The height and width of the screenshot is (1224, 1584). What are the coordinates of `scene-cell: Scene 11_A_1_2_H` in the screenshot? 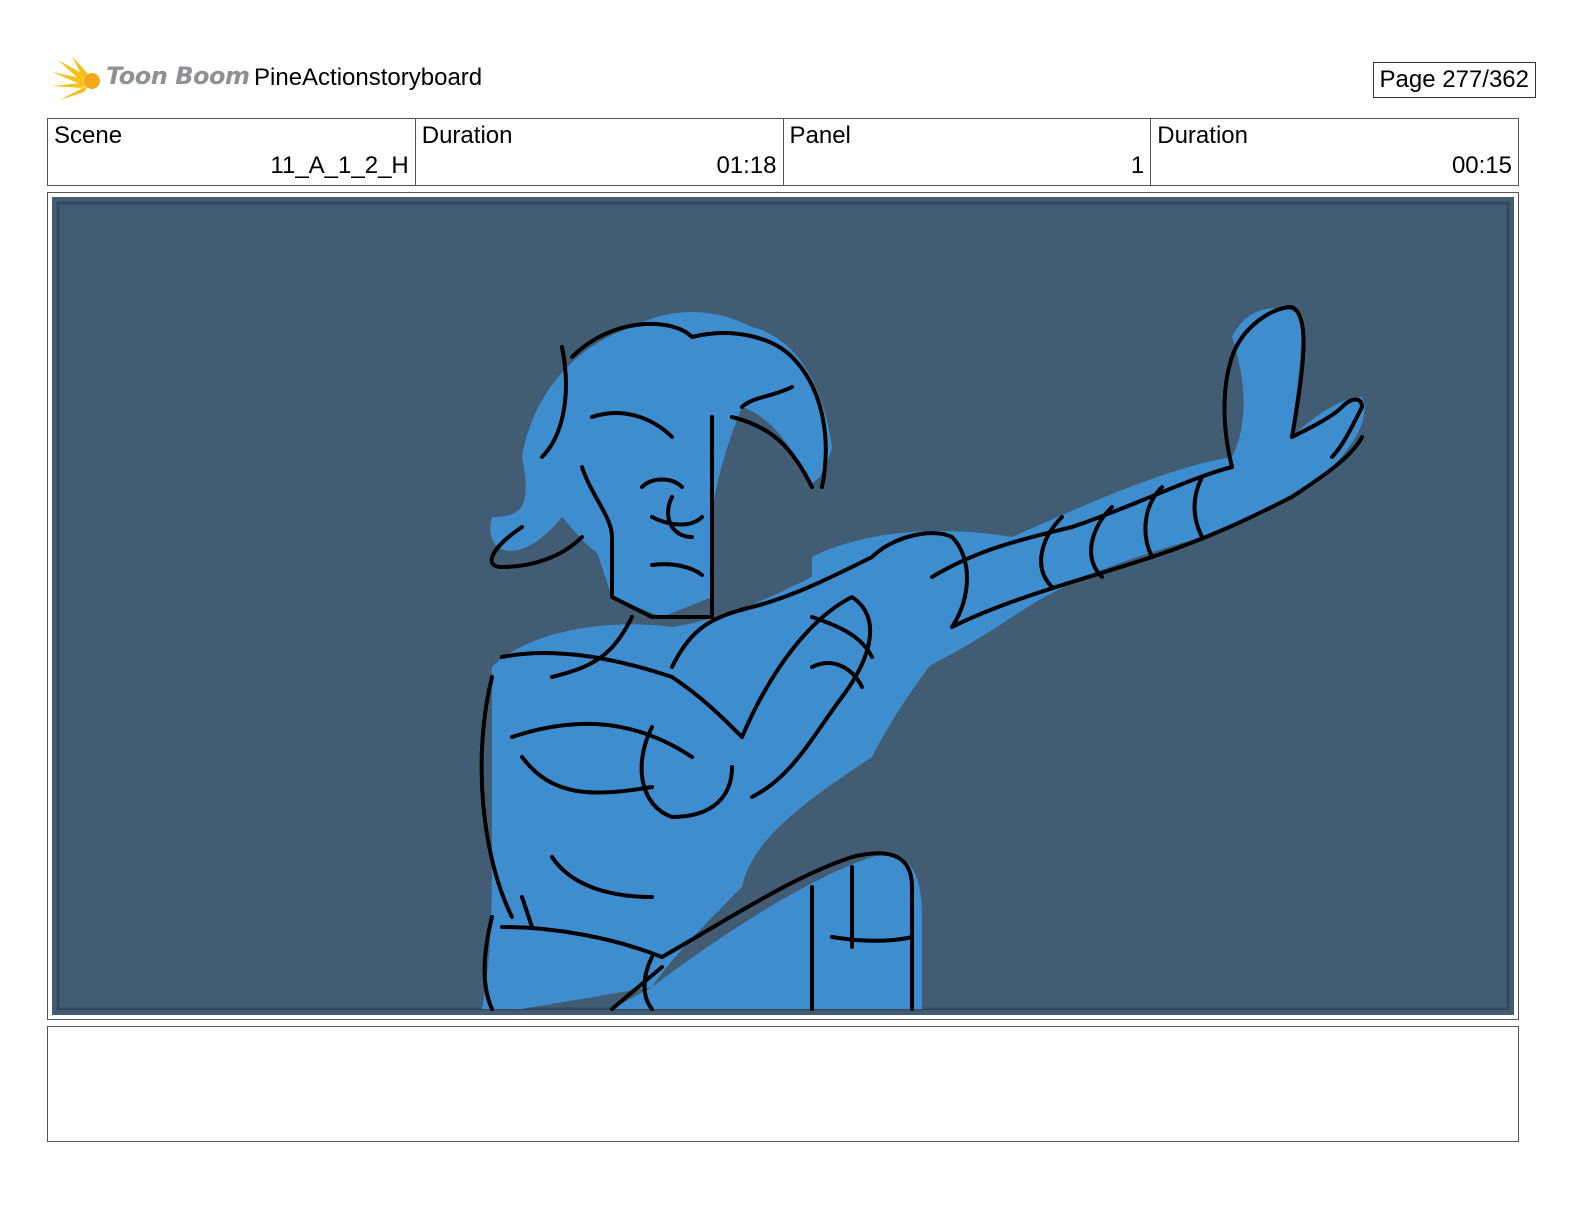 It's located at (232, 152).